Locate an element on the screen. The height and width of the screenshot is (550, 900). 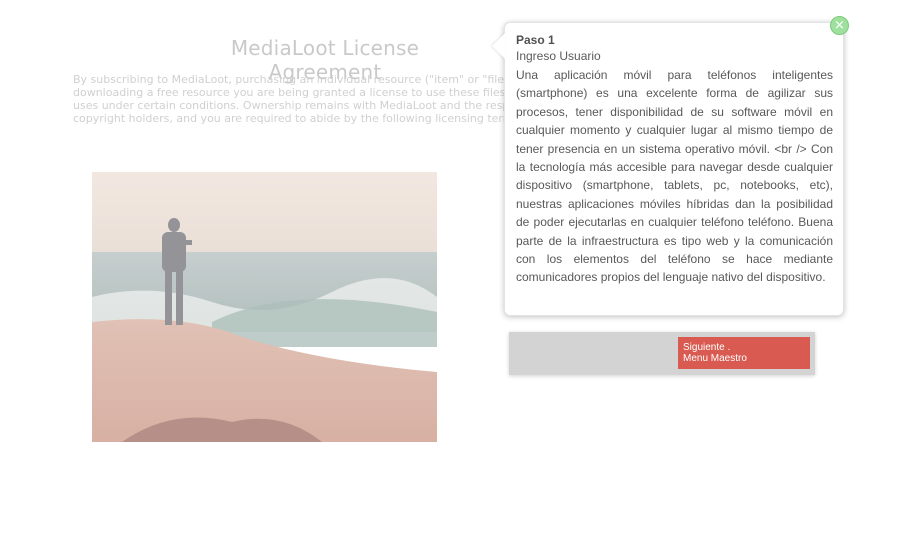
next-button: Siguiente . Menu Maestro is located at coordinates (744, 353).